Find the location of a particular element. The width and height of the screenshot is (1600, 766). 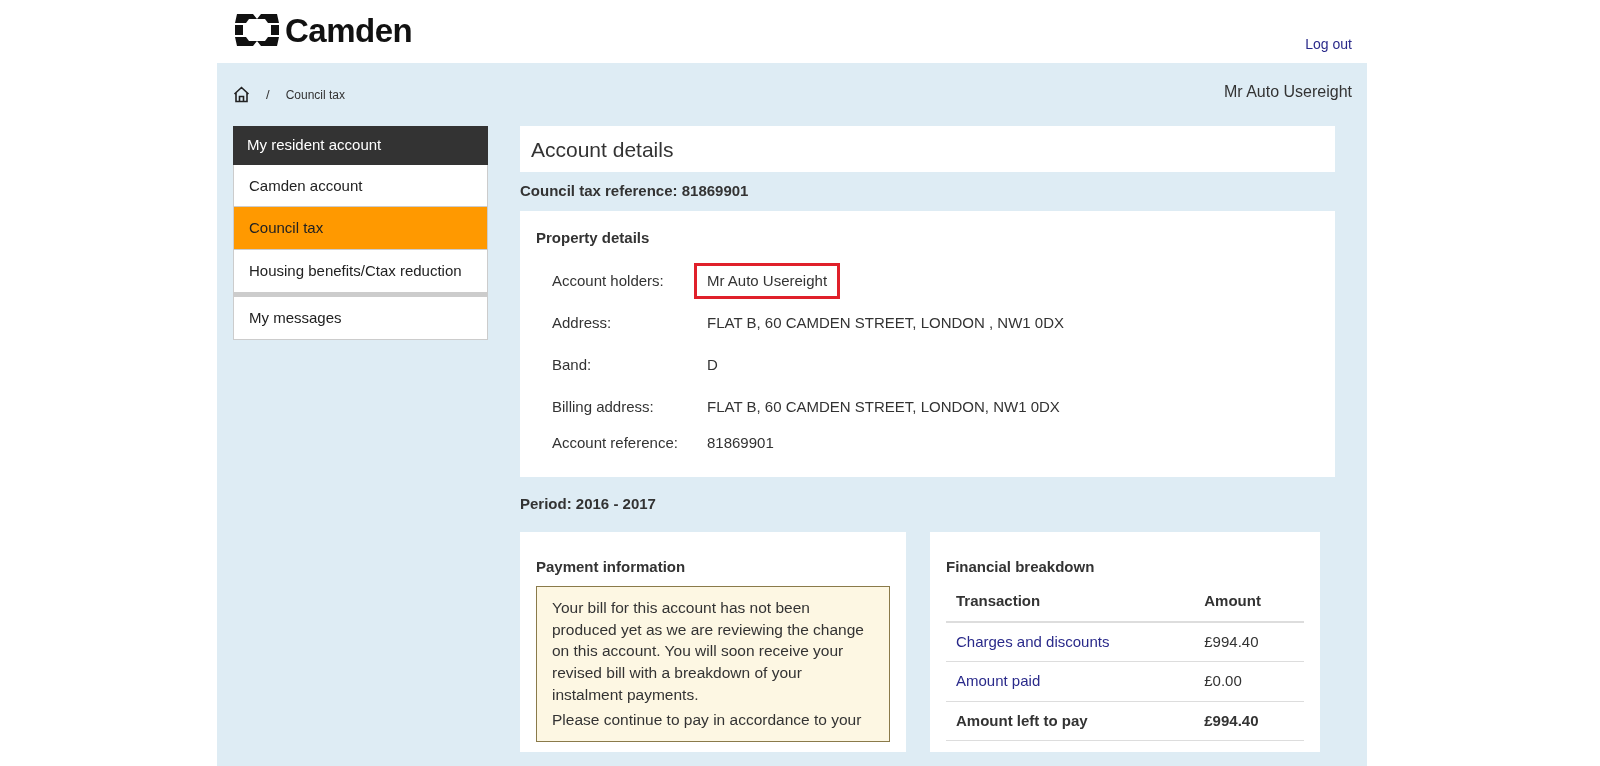

transaction-link: Charges and discounts is located at coordinates (1033, 641).